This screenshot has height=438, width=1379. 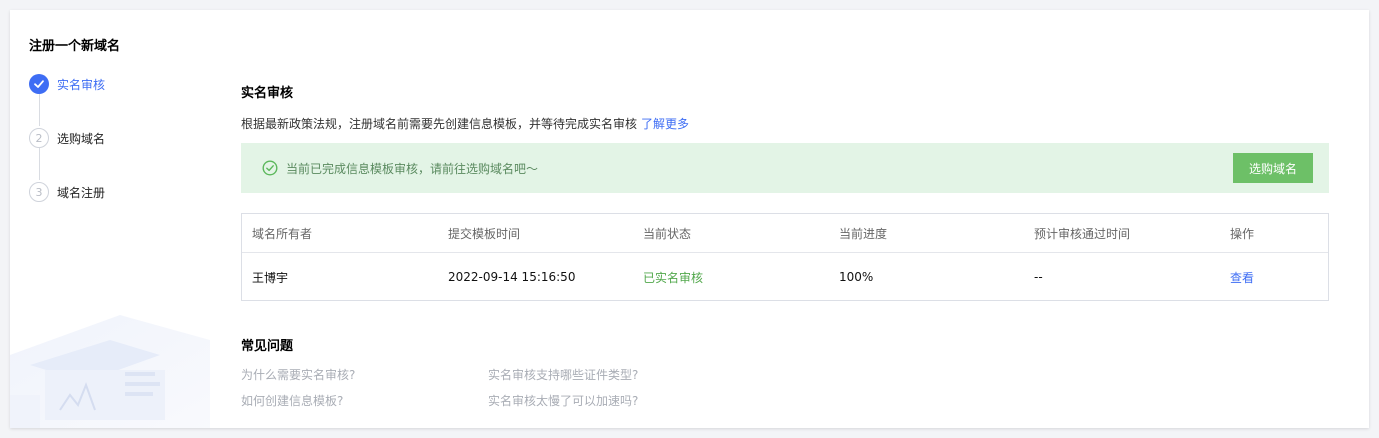 What do you see at coordinates (785, 233) in the screenshot?
I see `table-header: 域名所有者 提交模板时间 当前状态 当前进度 预计审核通过时间 操作` at bounding box center [785, 233].